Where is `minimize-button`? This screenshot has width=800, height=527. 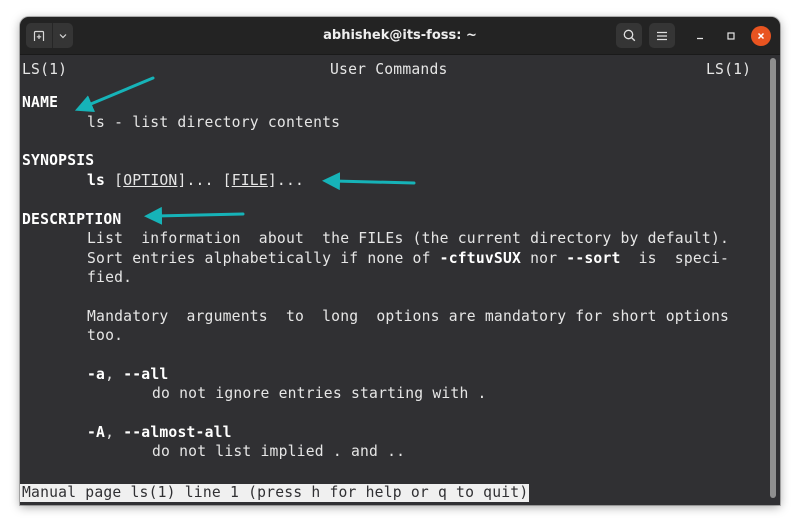
minimize-button is located at coordinates (700, 36).